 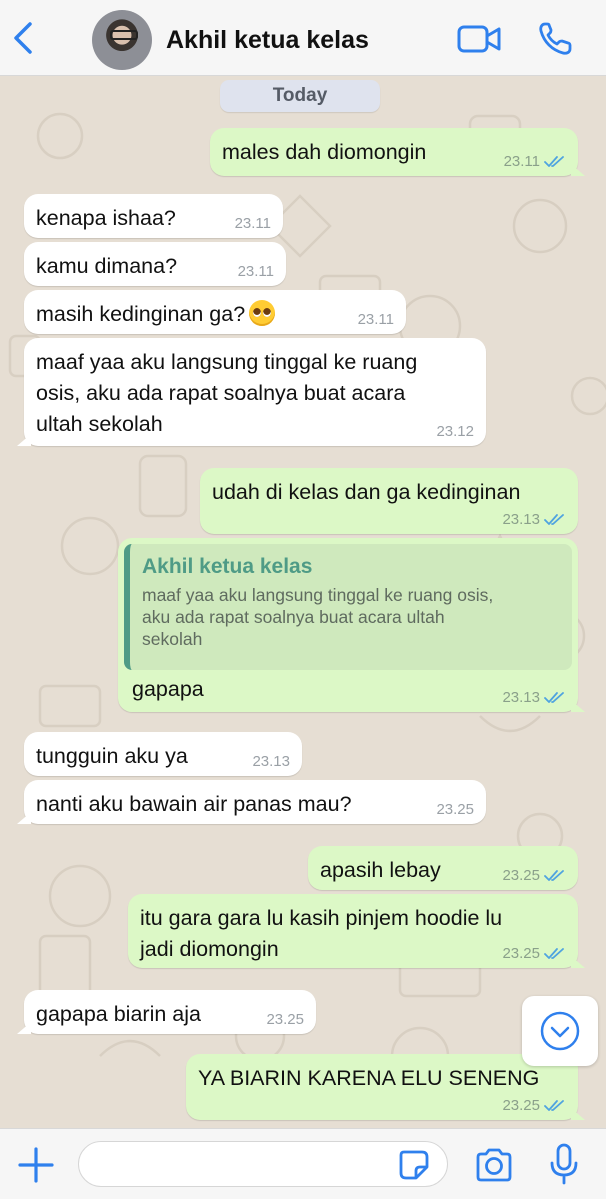 I want to click on message-outgoing: udah di kelas dan ga kedinginan 23.13, so click(x=389, y=501).